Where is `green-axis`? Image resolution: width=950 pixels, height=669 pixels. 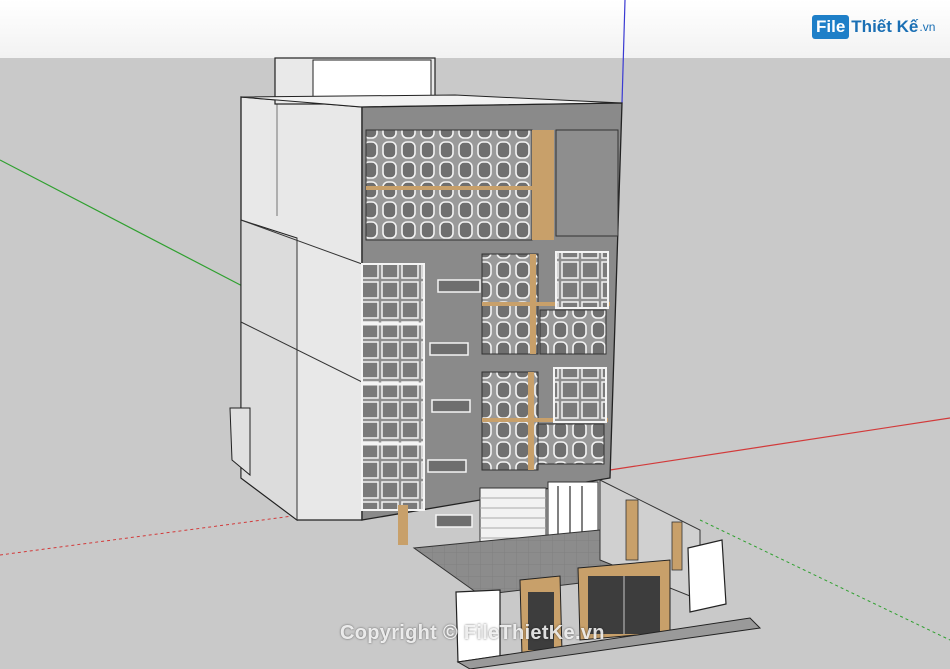
green-axis is located at coordinates (125, 225).